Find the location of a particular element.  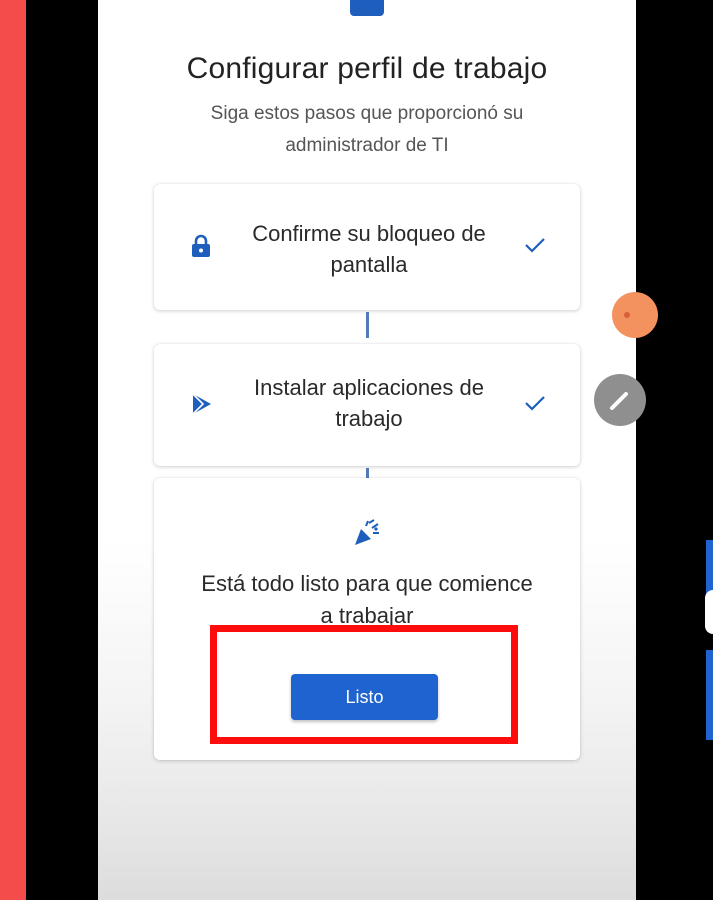

step-label-install-apps: Instalar aplicaciones de trabajo is located at coordinates (369, 403).